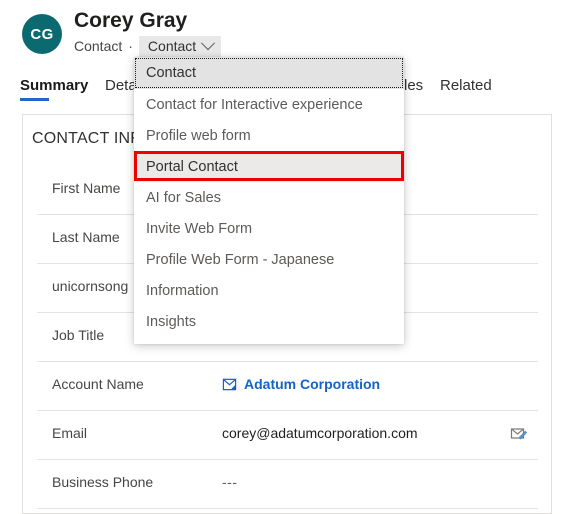  I want to click on tab-details: Deta, so click(121, 86).